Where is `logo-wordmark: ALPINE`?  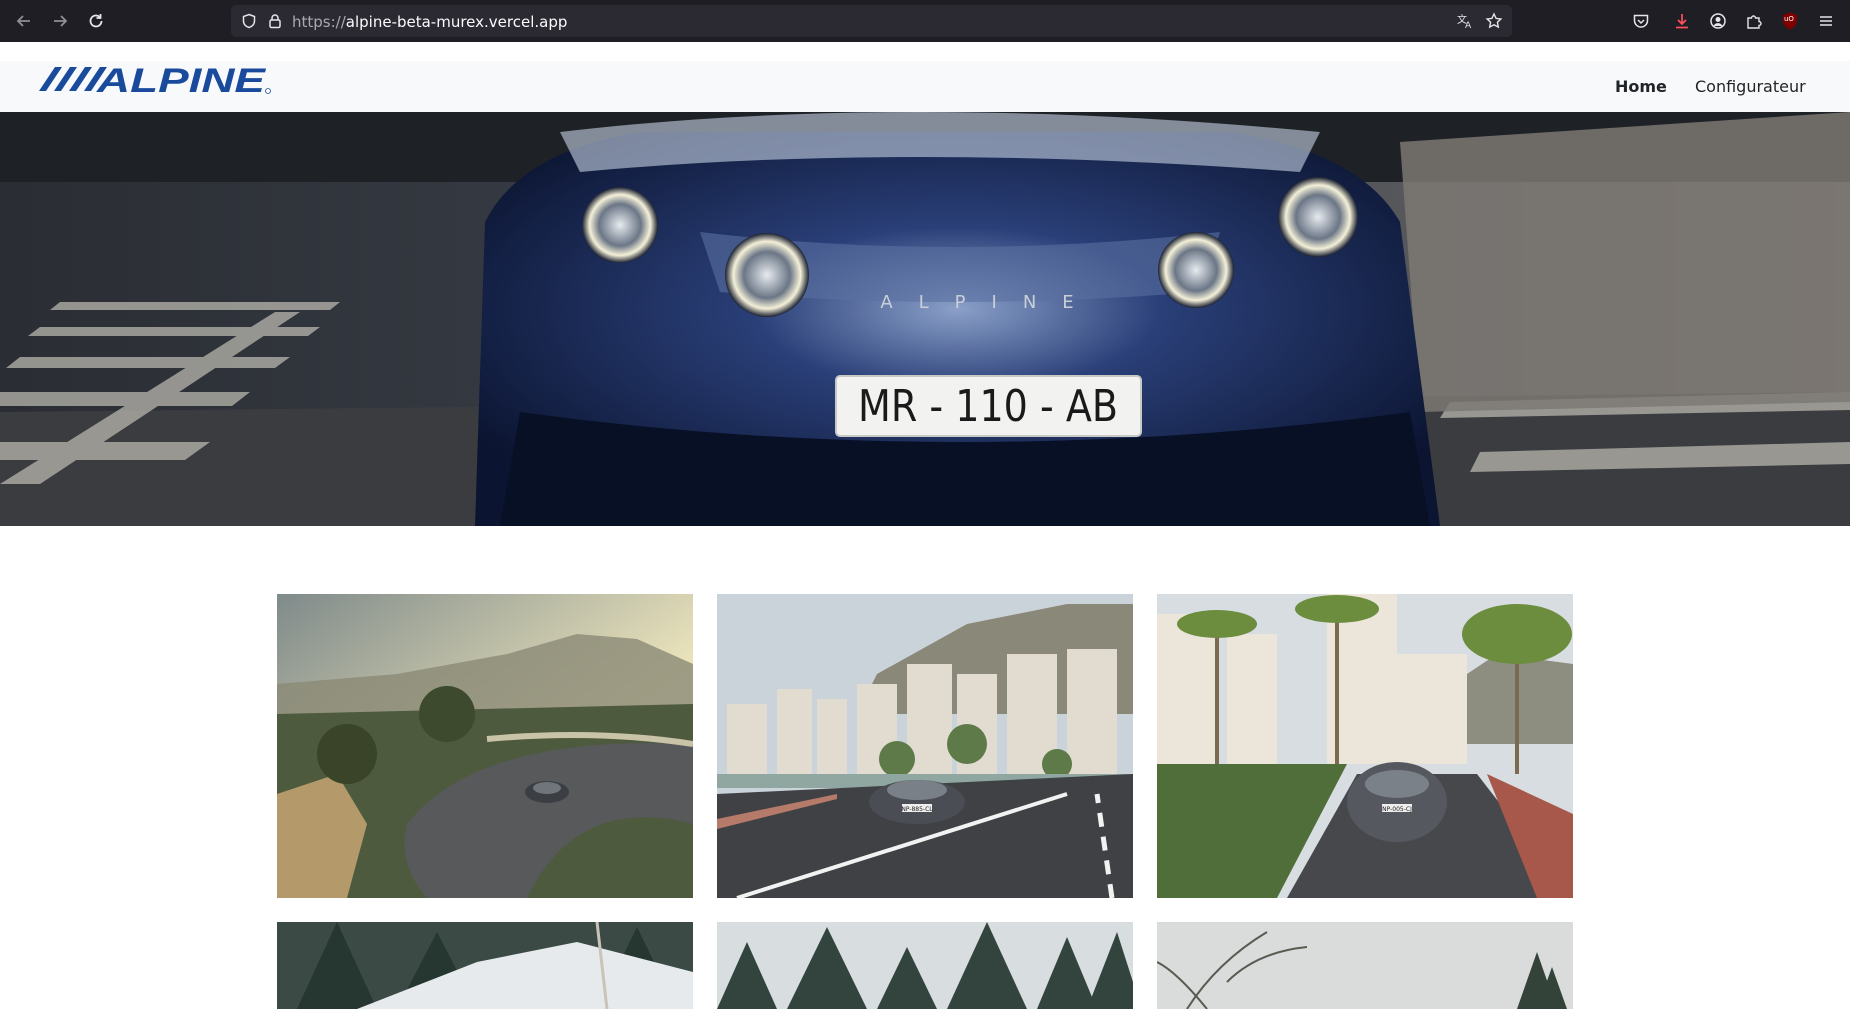 logo-wordmark: ALPINE is located at coordinates (181, 81).